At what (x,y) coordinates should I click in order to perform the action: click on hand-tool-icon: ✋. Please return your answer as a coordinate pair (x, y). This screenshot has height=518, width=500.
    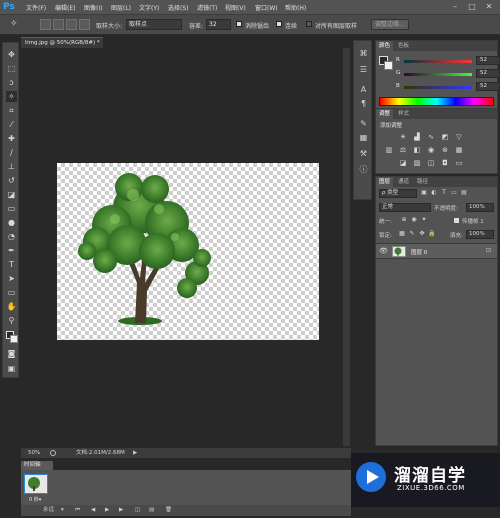
    Looking at the image, I should click on (11, 306).